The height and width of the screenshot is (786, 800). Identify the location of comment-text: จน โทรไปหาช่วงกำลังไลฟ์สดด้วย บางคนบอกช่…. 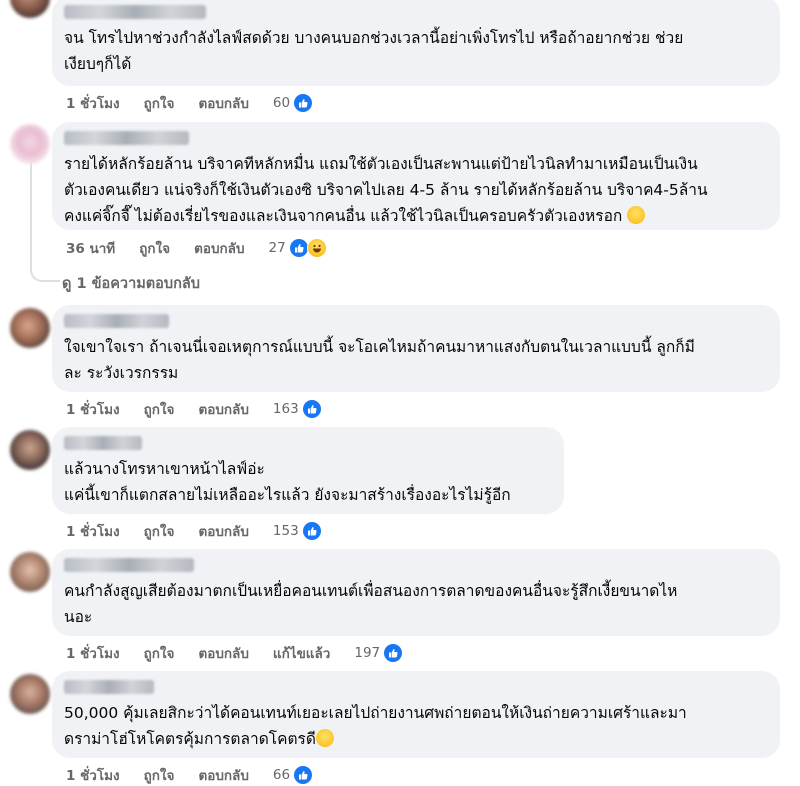
(374, 51).